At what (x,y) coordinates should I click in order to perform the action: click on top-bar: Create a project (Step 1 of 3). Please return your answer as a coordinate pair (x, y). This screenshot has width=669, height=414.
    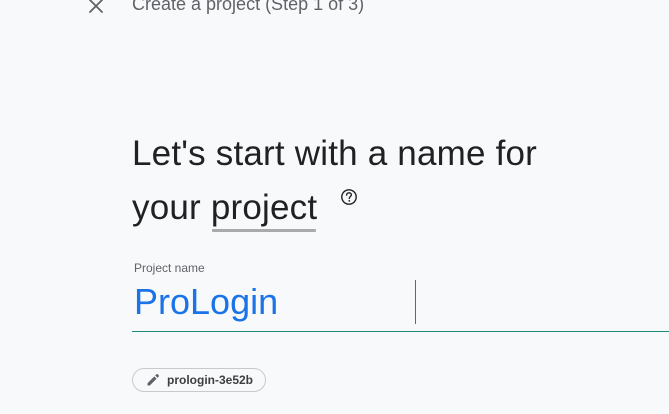
    Looking at the image, I should click on (334, 9).